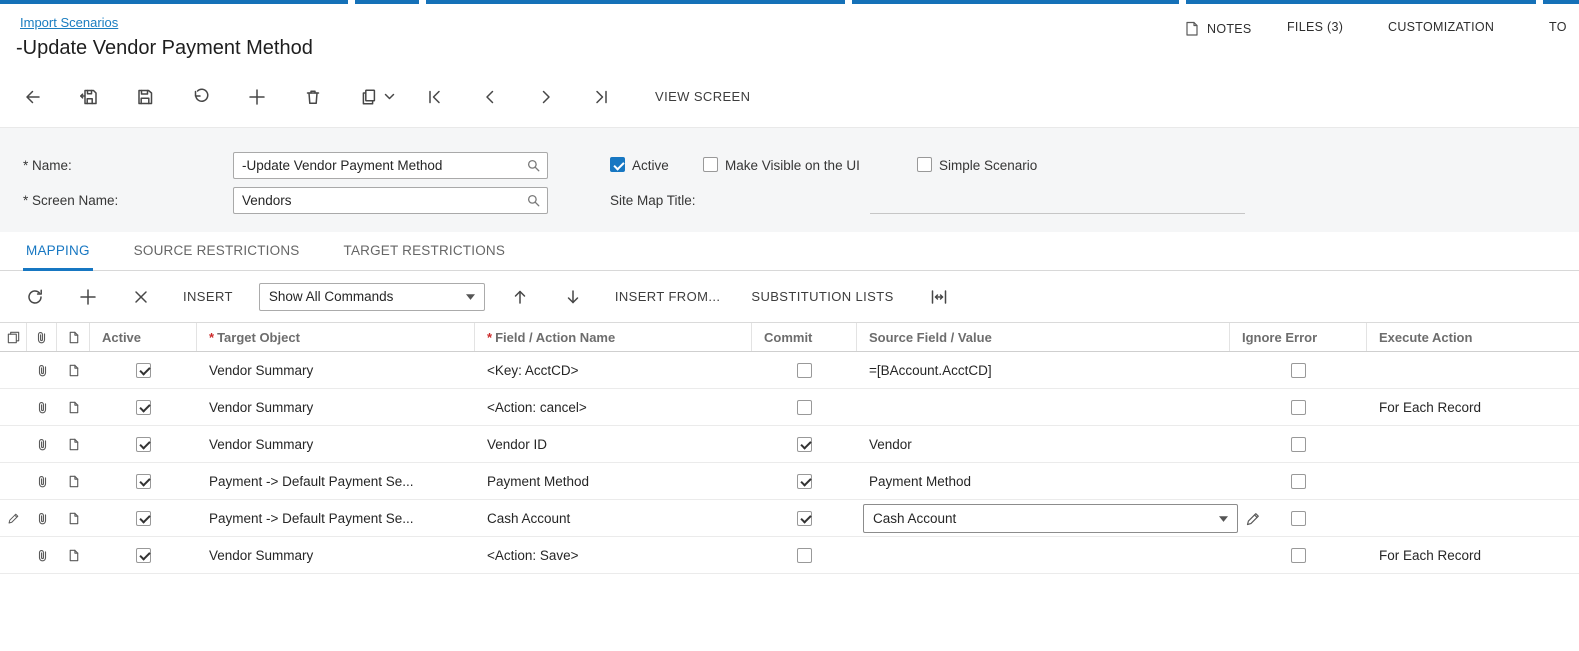  I want to click on attachments-column-header, so click(42, 337).